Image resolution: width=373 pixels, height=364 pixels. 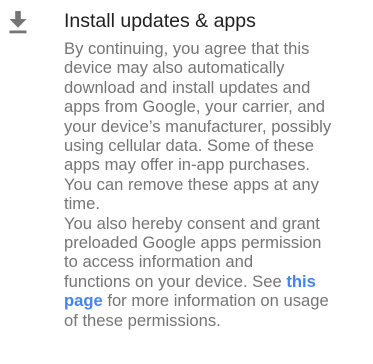 I want to click on setting-title: Install updates & apps, so click(x=160, y=21).